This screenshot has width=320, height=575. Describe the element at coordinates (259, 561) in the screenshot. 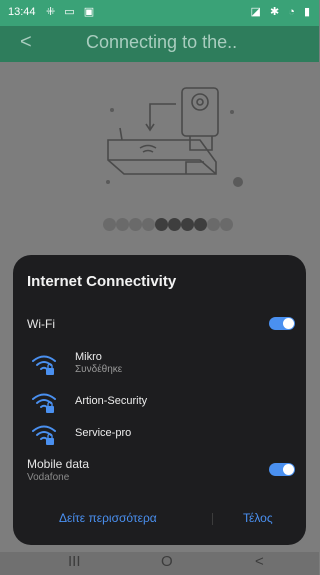

I see `back-icon: <` at that location.